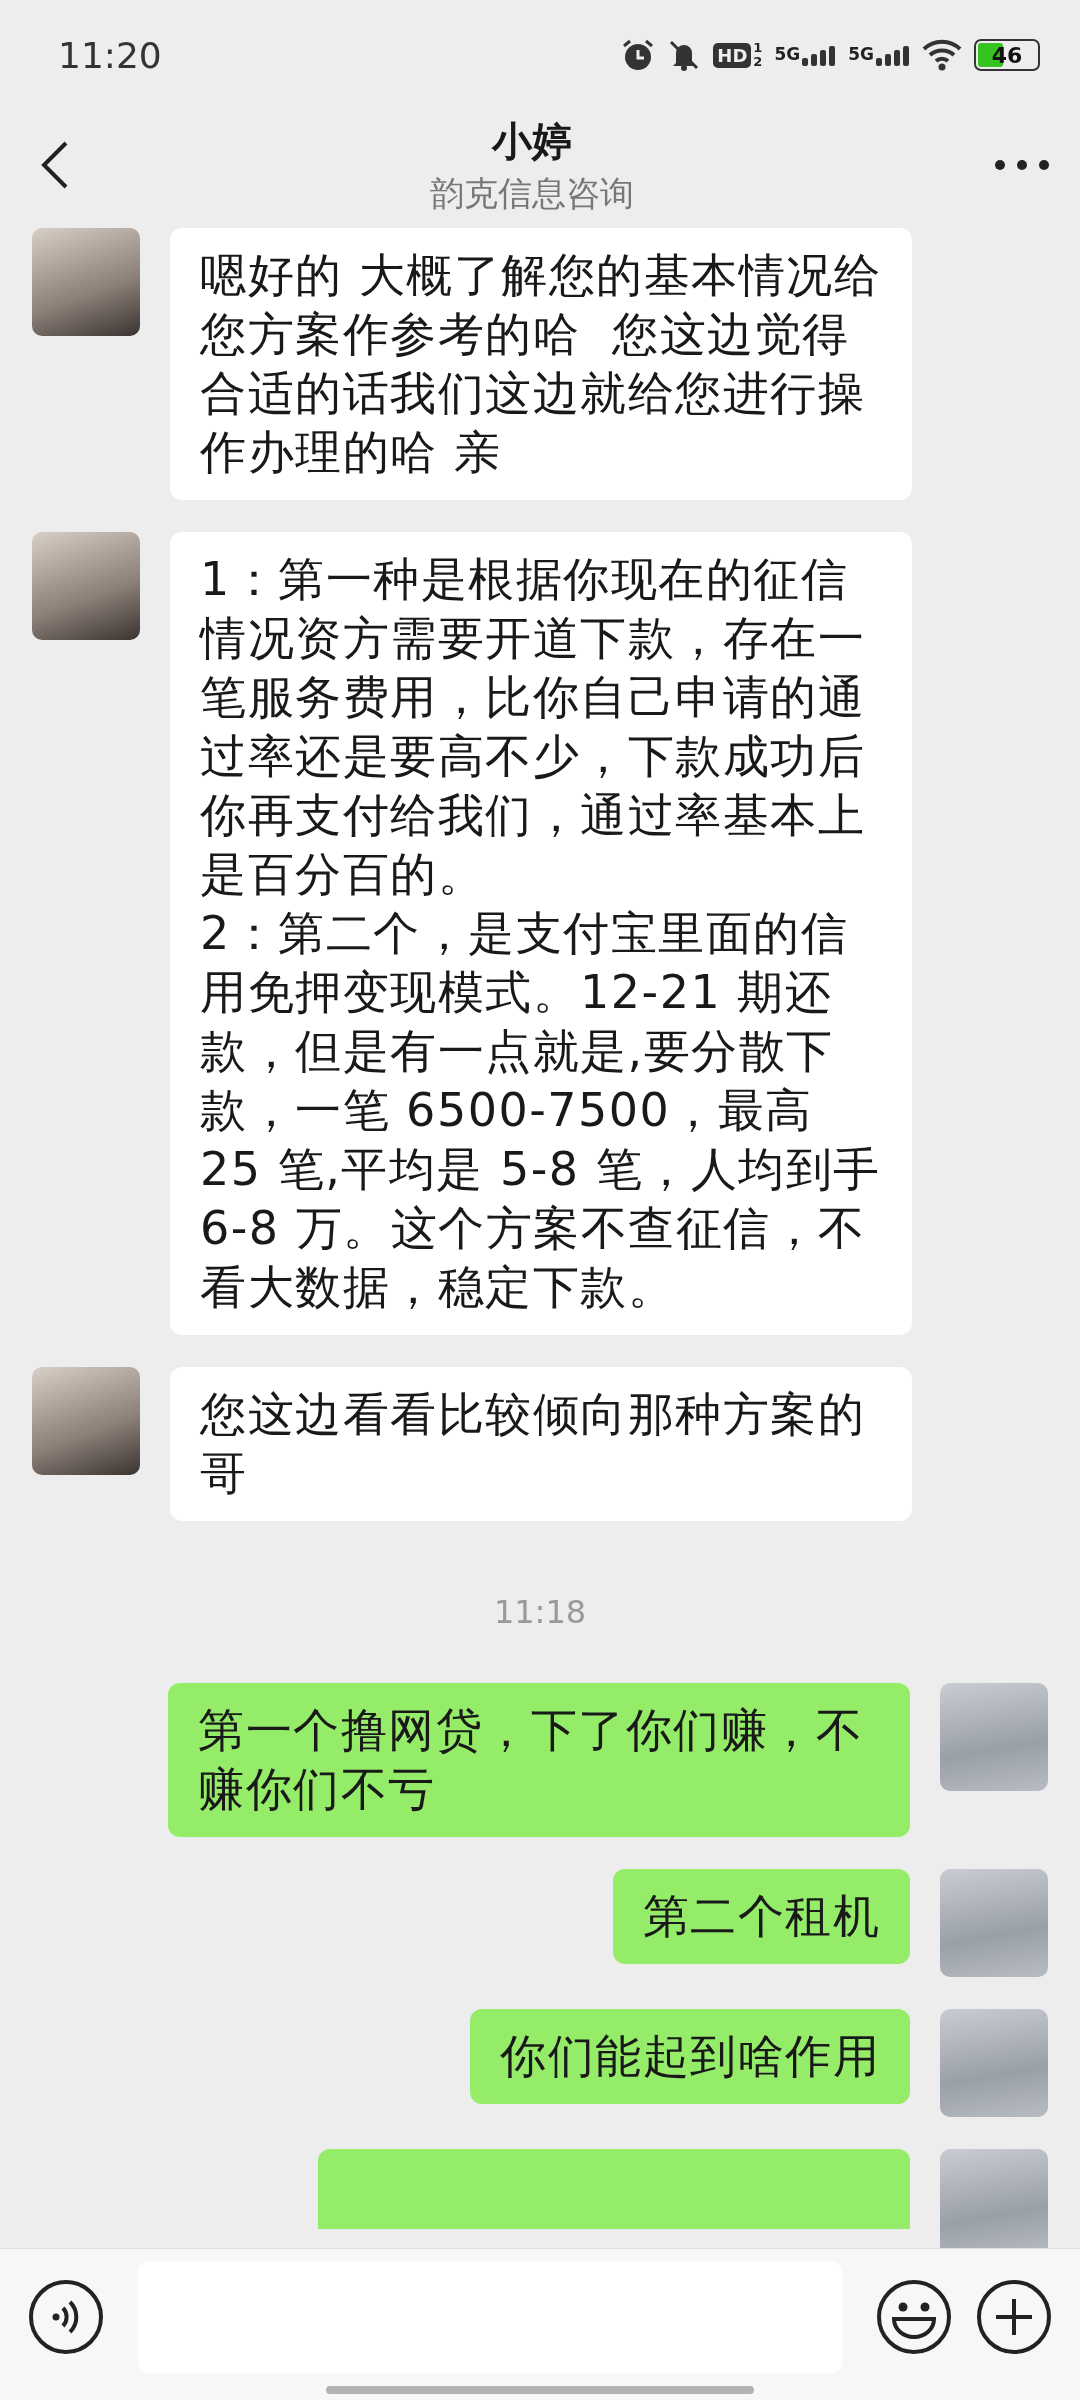 This screenshot has height=2400, width=1080. I want to click on hd-label: HD, so click(732, 55).